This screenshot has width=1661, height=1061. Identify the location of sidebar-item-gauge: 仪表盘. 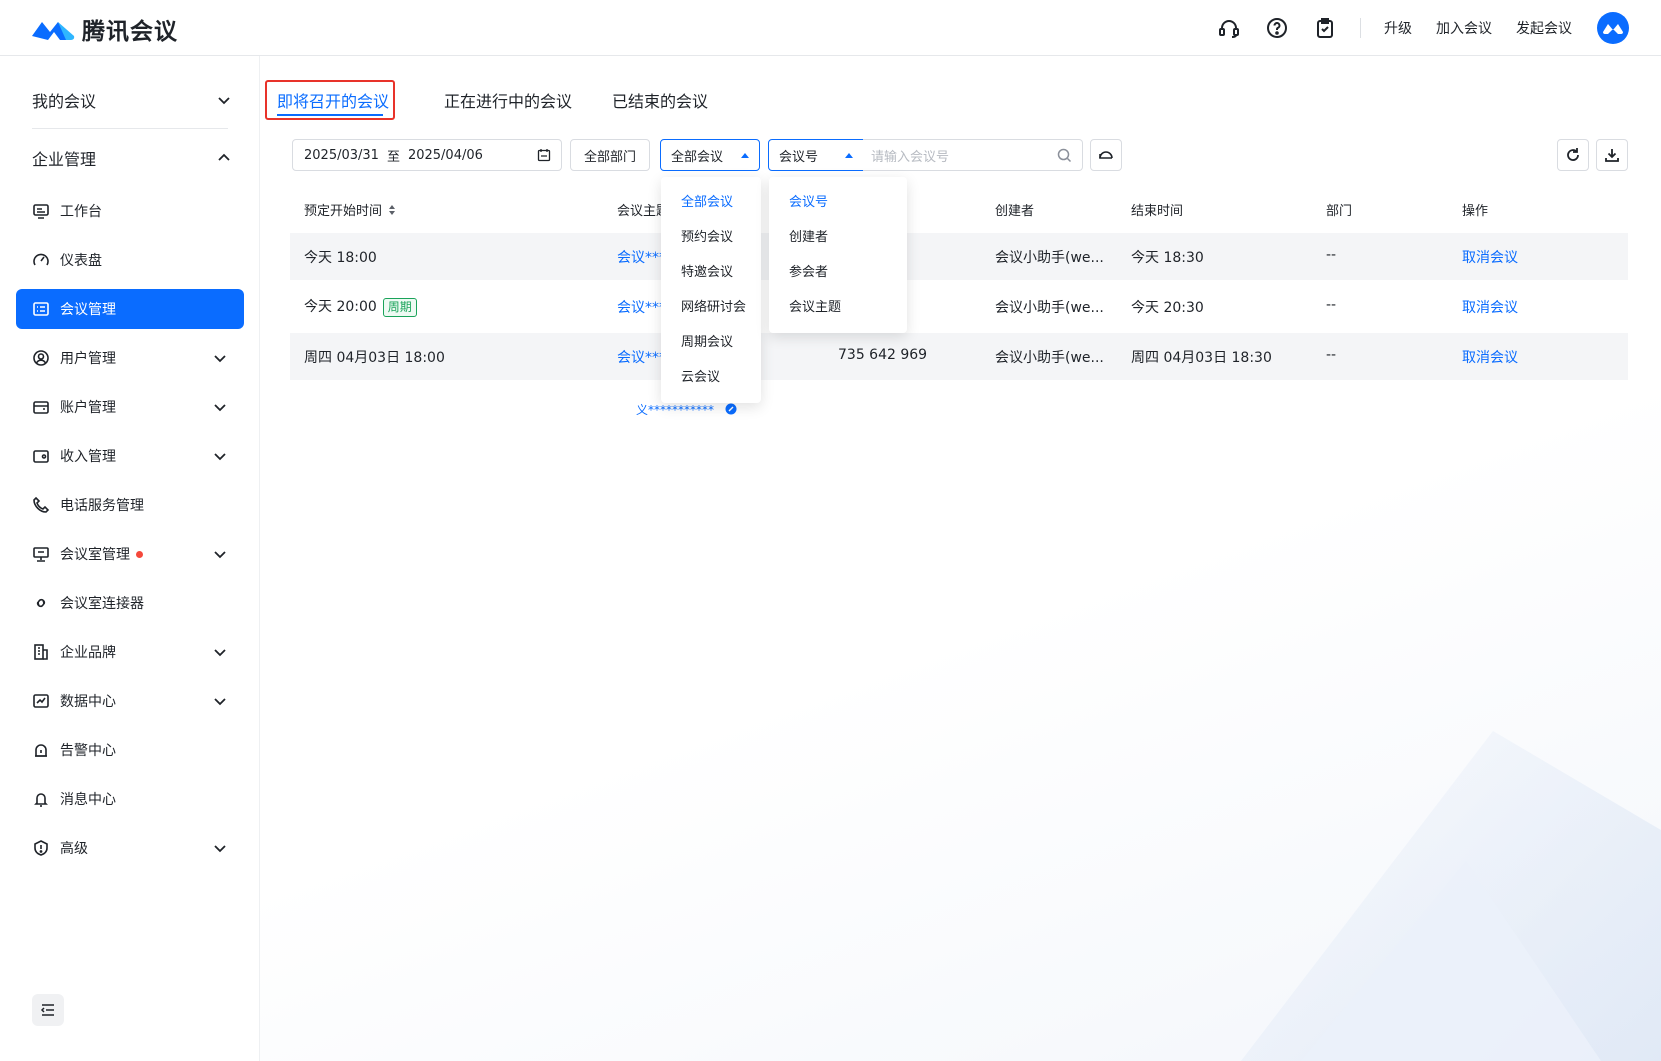
(130, 260).